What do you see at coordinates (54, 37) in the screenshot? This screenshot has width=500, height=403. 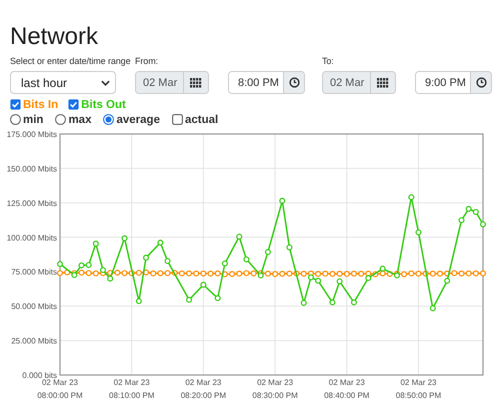 I see `page-title: Network` at bounding box center [54, 37].